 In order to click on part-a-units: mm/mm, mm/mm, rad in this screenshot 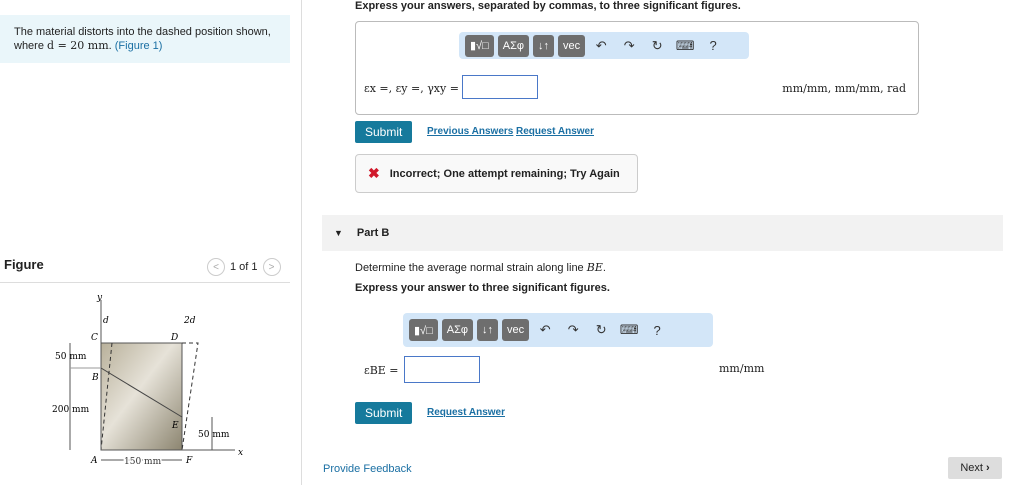, I will do `click(844, 88)`.